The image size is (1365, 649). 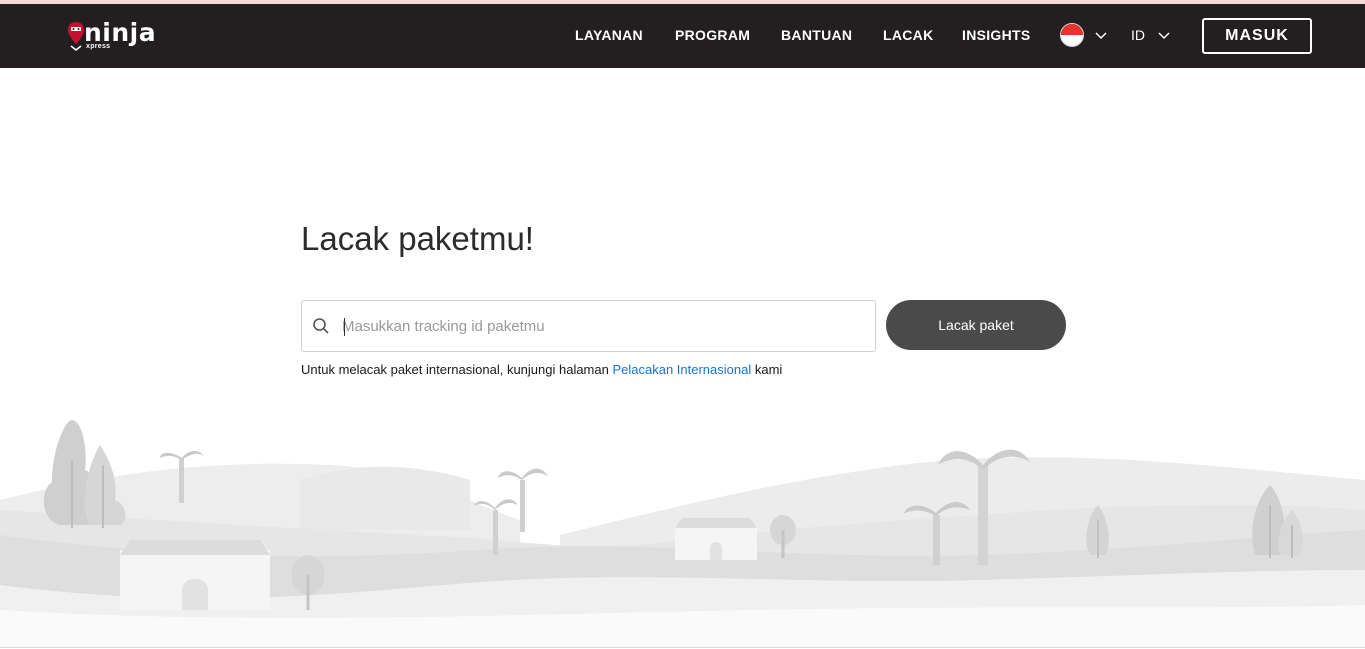 What do you see at coordinates (816, 35) in the screenshot?
I see `nav-bantuan: BANTUAN` at bounding box center [816, 35].